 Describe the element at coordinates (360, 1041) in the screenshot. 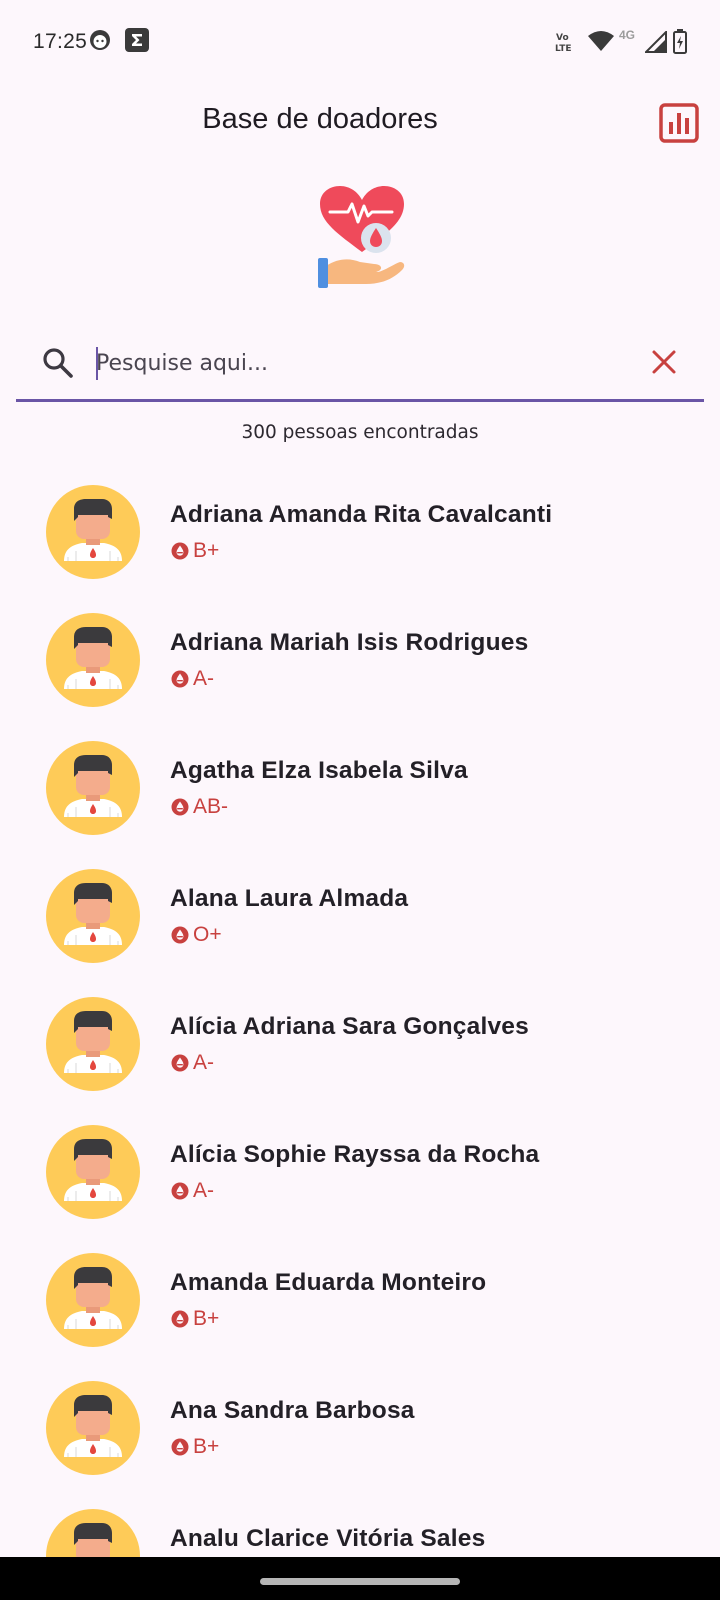

I see `donor-list-item: Alícia Adriana Sara Gonçalves A-` at that location.